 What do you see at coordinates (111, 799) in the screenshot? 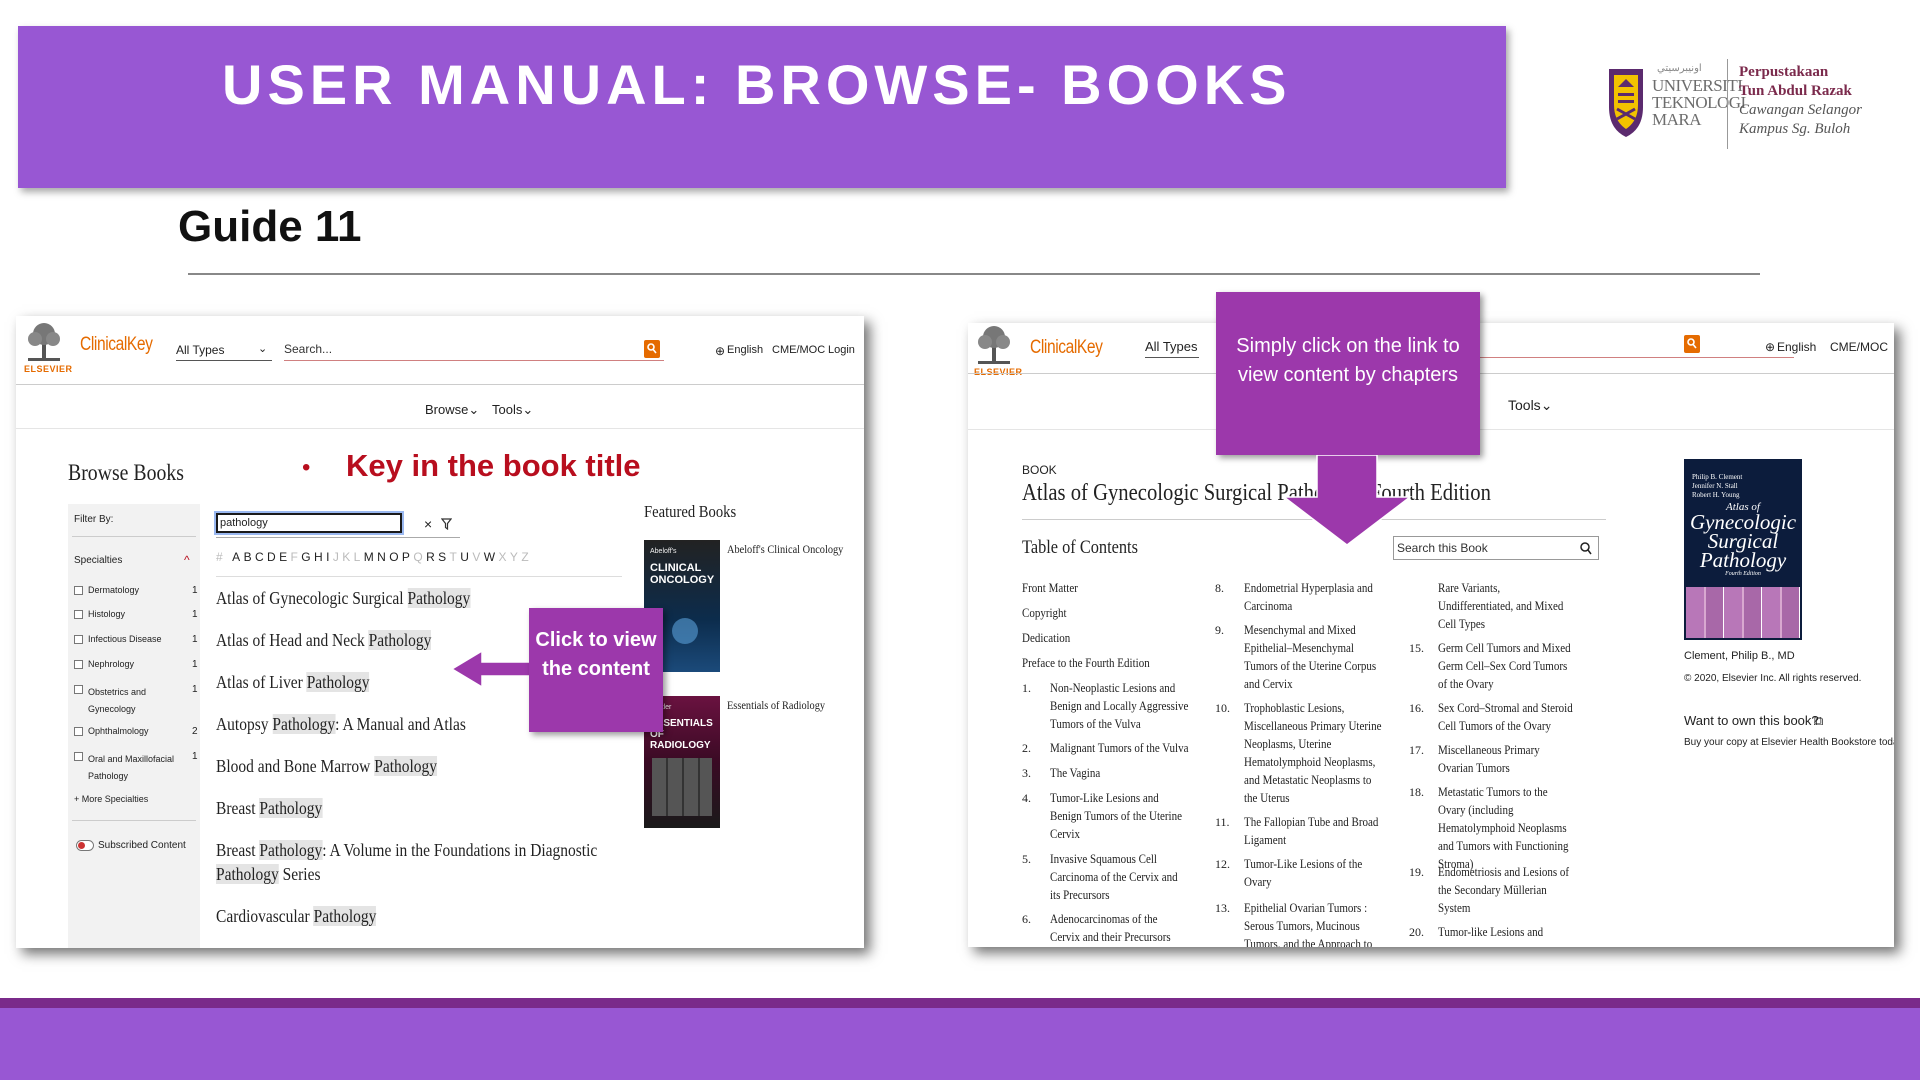
I see `more-specialties-link: + More Specialties` at bounding box center [111, 799].